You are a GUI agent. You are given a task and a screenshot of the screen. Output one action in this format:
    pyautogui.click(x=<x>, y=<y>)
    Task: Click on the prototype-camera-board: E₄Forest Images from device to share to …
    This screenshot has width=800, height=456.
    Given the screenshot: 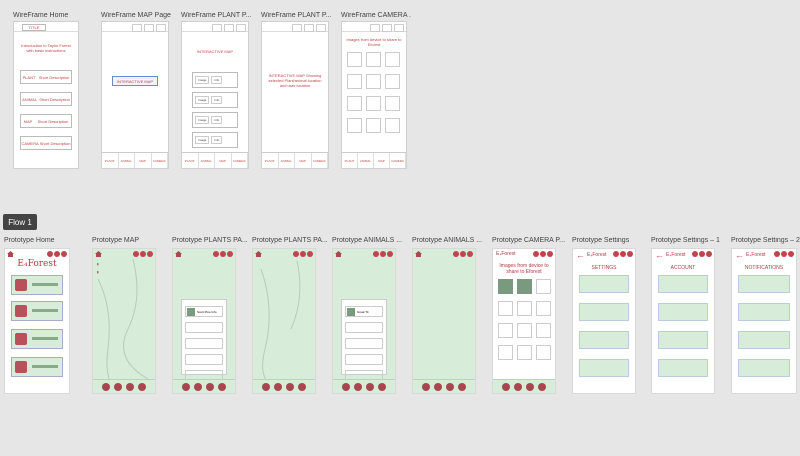 What is the action you would take?
    pyautogui.click(x=524, y=321)
    